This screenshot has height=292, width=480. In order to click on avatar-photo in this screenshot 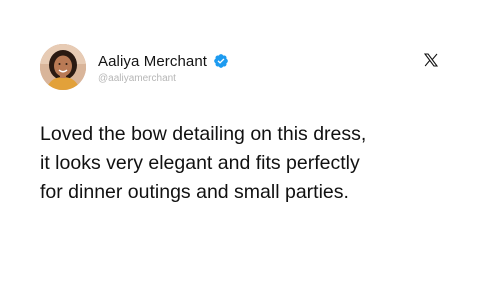, I will do `click(63, 67)`.